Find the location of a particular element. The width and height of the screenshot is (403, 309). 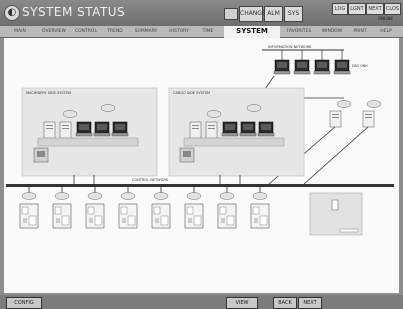

machinery-server-1-icon is located at coordinates (49, 130).